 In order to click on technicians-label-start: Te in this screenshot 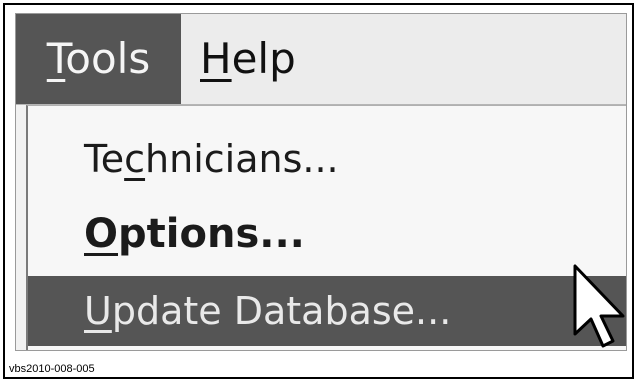, I will do `click(104, 159)`.